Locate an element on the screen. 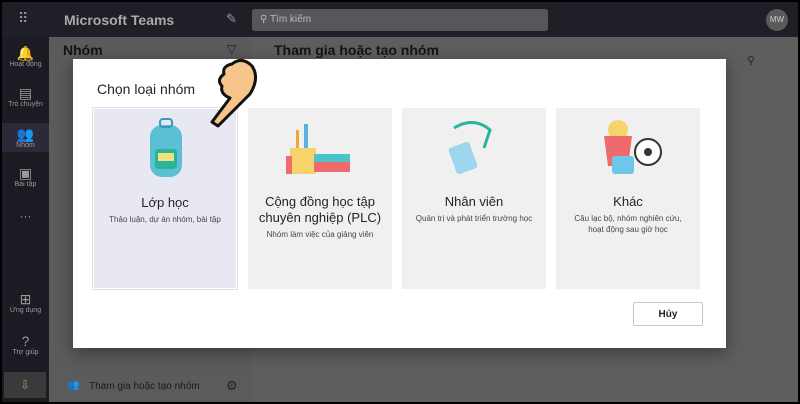 The width and height of the screenshot is (800, 404). cancel-button: Hủy is located at coordinates (668, 314).